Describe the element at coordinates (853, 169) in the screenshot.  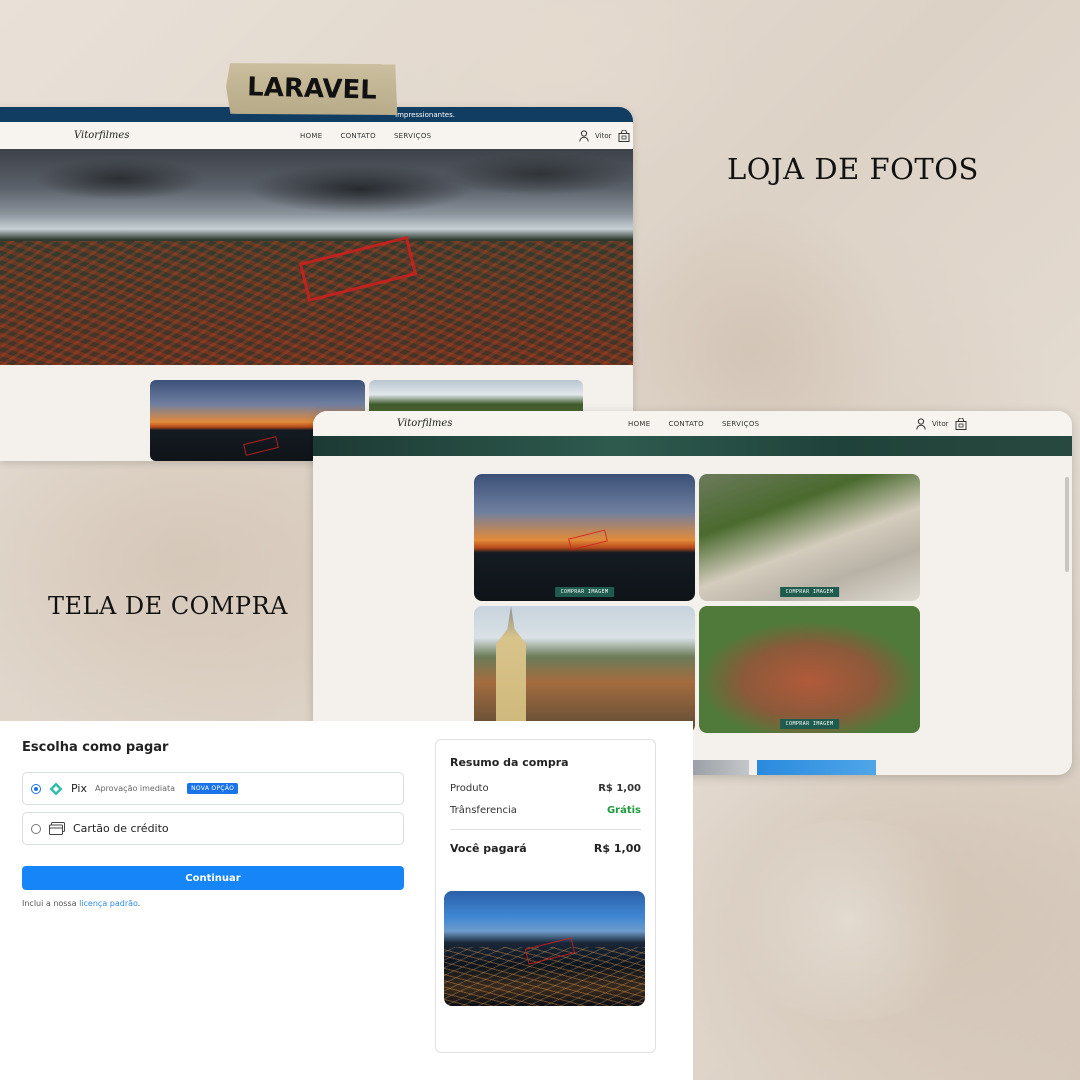
I see `store-caption: LOJA DE FOTOS` at that location.